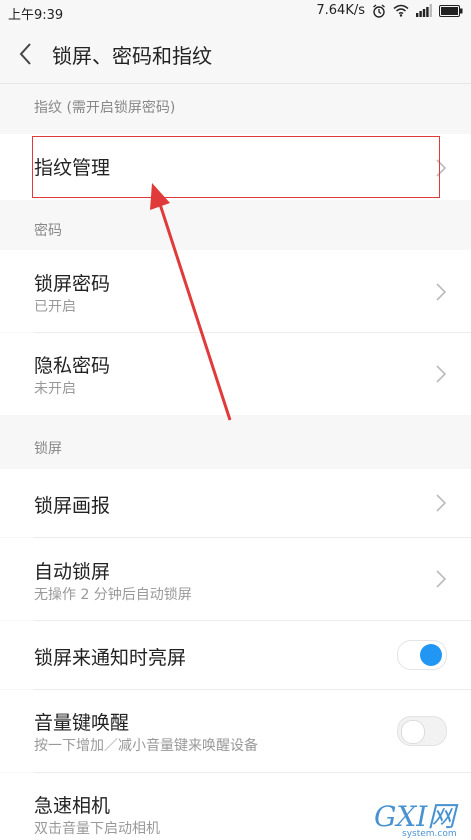 Image resolution: width=471 pixels, height=840 pixels. I want to click on volume-wake-toggle, so click(422, 731).